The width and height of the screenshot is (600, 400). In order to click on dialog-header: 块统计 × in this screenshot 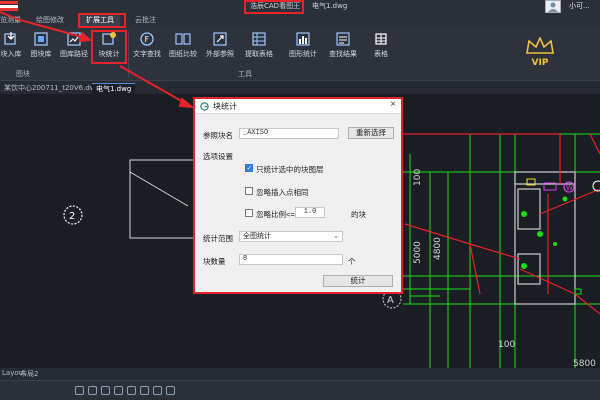, I will do `click(298, 106)`.